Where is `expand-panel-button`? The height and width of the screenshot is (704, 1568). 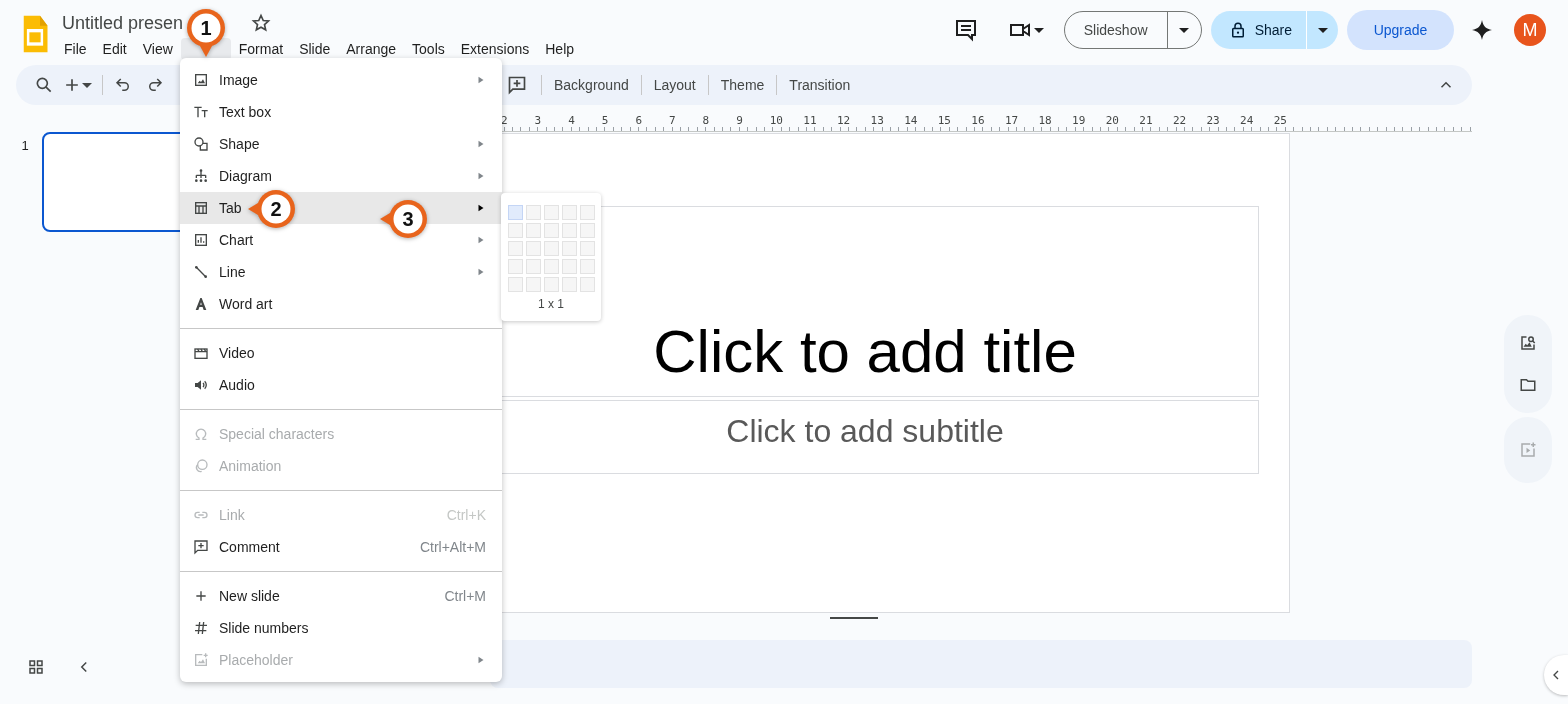 expand-panel-button is located at coordinates (1556, 675).